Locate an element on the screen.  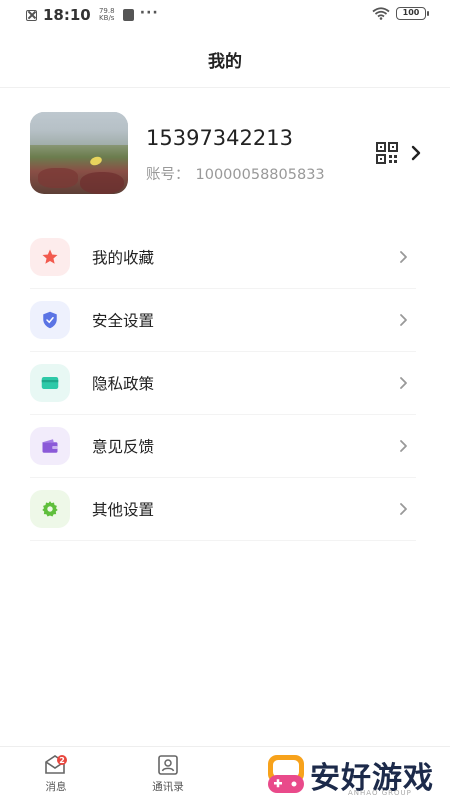
contacts-icon is located at coordinates (168, 765).